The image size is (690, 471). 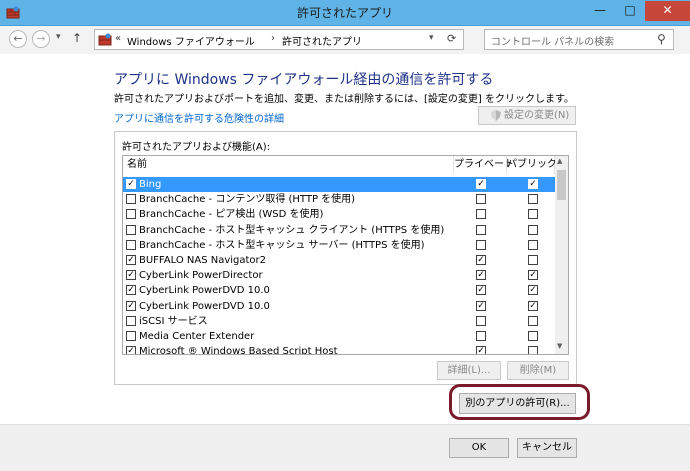 I want to click on column-header-private: プライベート, so click(x=484, y=165).